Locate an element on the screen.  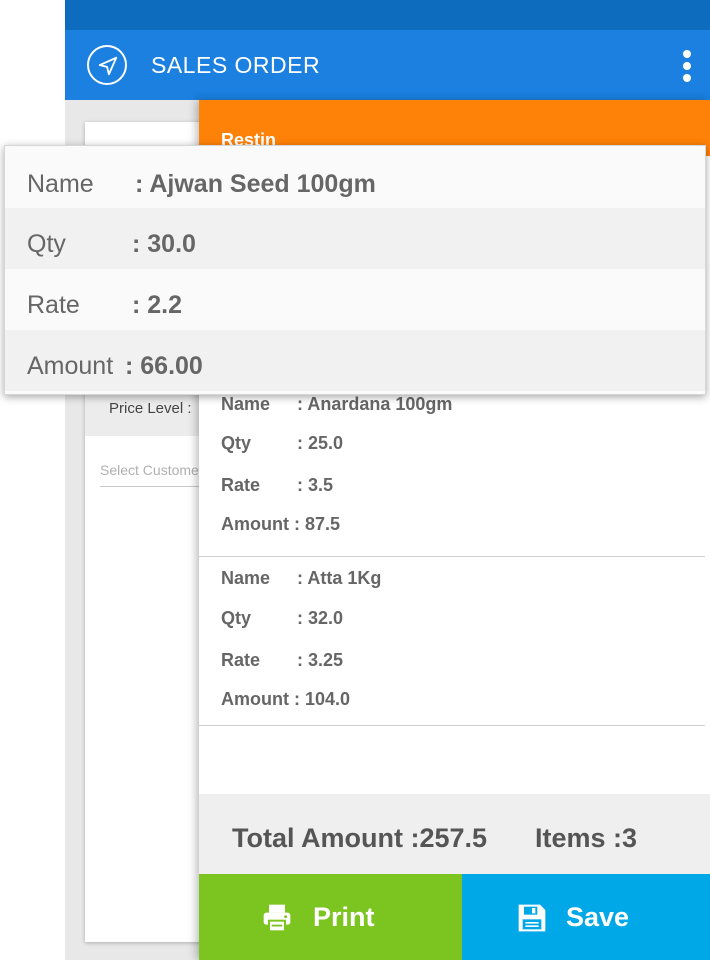
popup-name-row: Name : Ajwan Seed 100gm is located at coordinates (355, 178).